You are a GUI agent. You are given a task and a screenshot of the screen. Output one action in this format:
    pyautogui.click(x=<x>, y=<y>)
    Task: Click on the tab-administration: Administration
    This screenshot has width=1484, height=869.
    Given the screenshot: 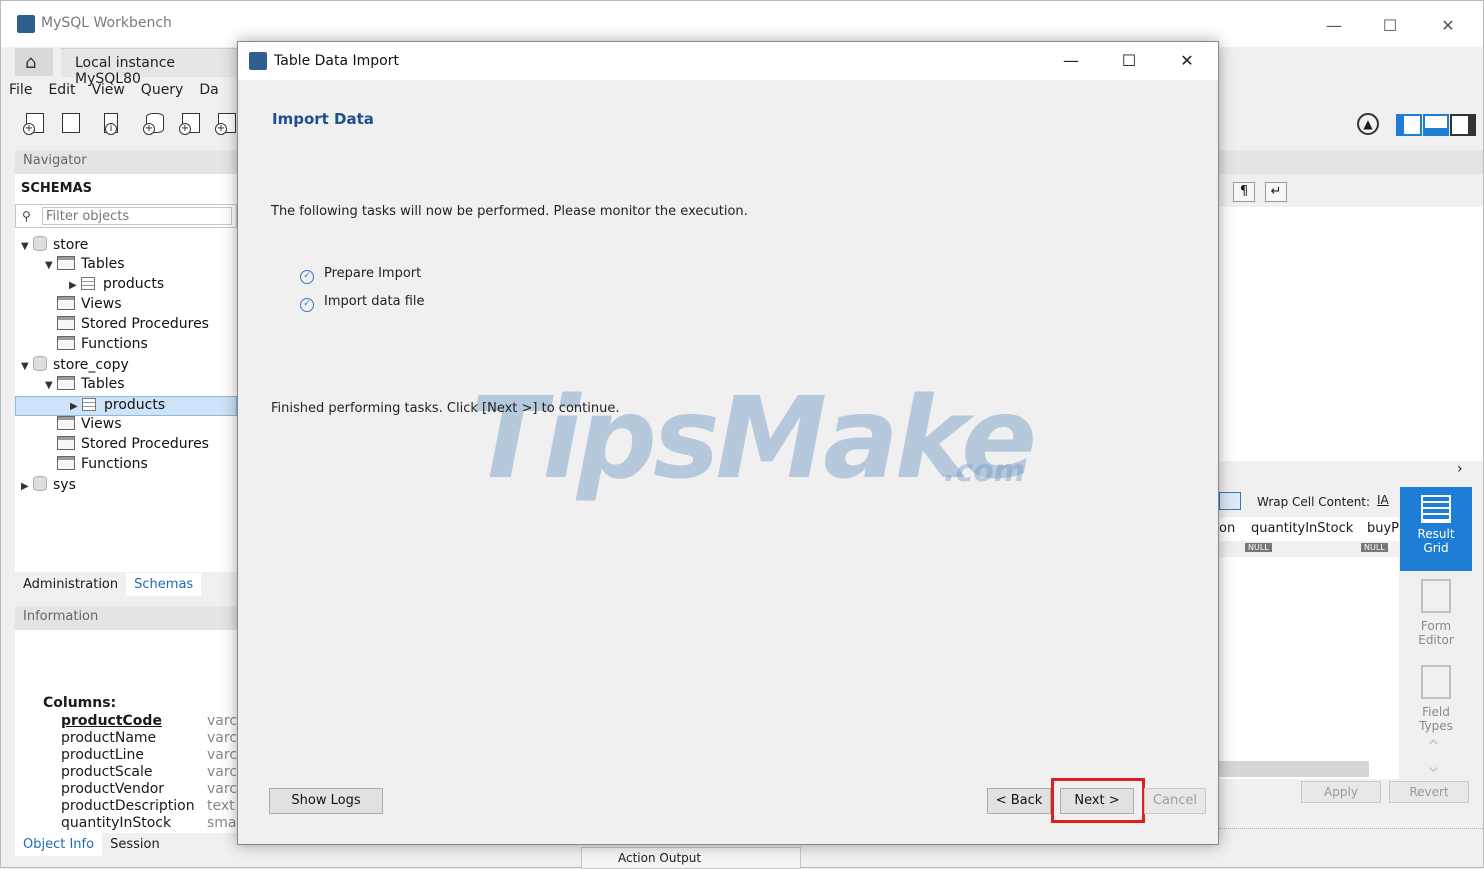 What is the action you would take?
    pyautogui.click(x=70, y=584)
    